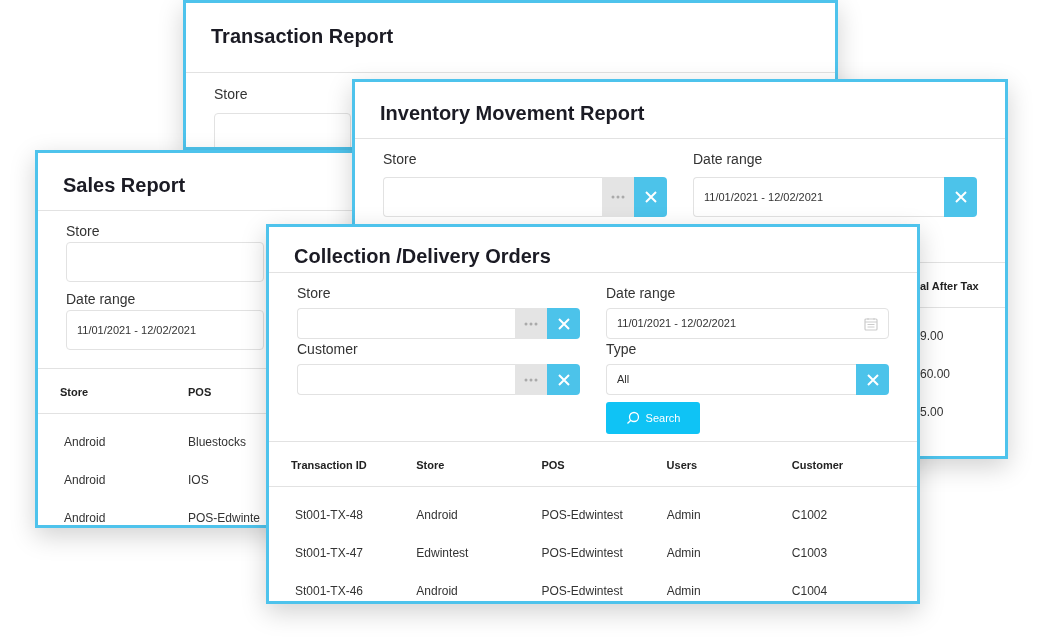 This screenshot has width=1043, height=642. Describe the element at coordinates (935, 374) in the screenshot. I see `table-cell: 60.00` at that location.